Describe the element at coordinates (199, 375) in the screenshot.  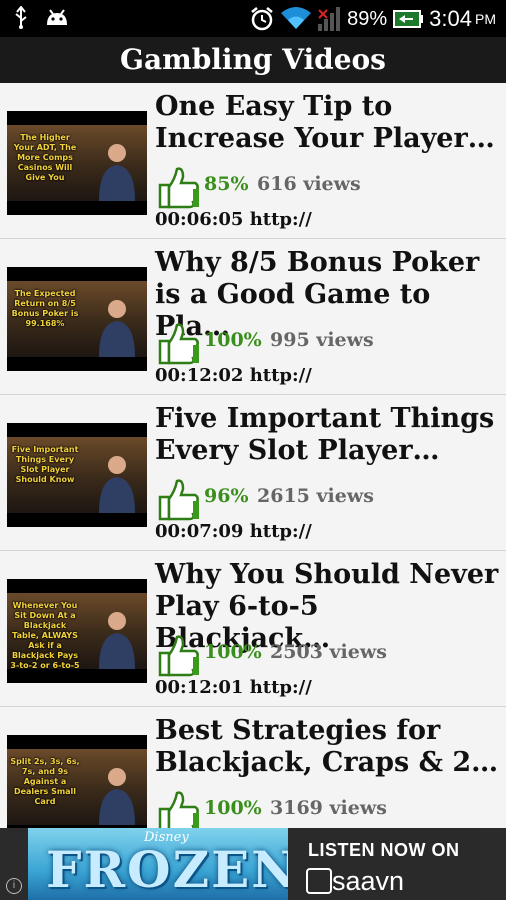
I see `video-duration: 00:12:02` at that location.